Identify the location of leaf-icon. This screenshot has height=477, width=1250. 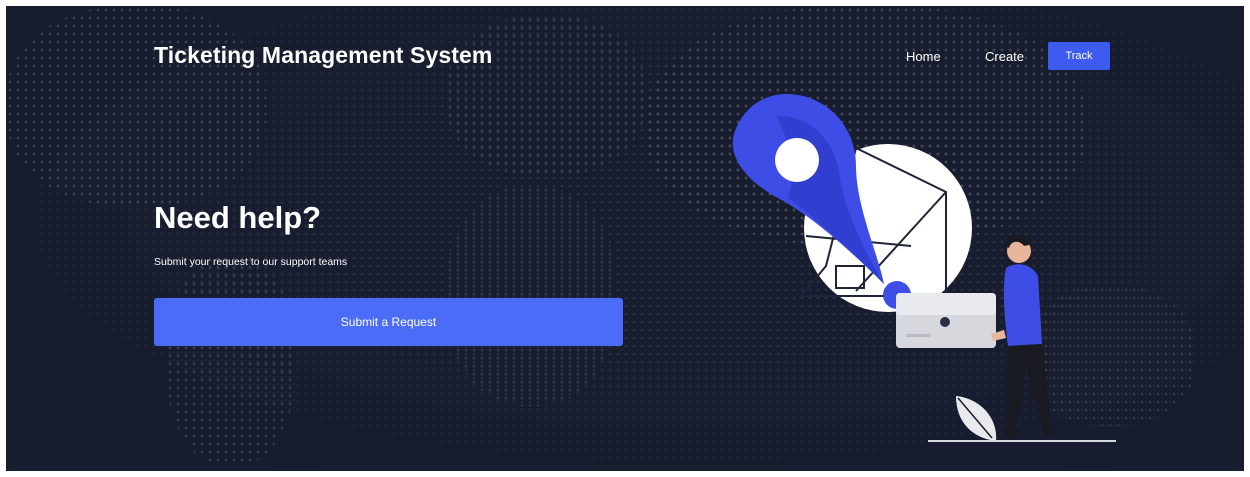
(976, 418).